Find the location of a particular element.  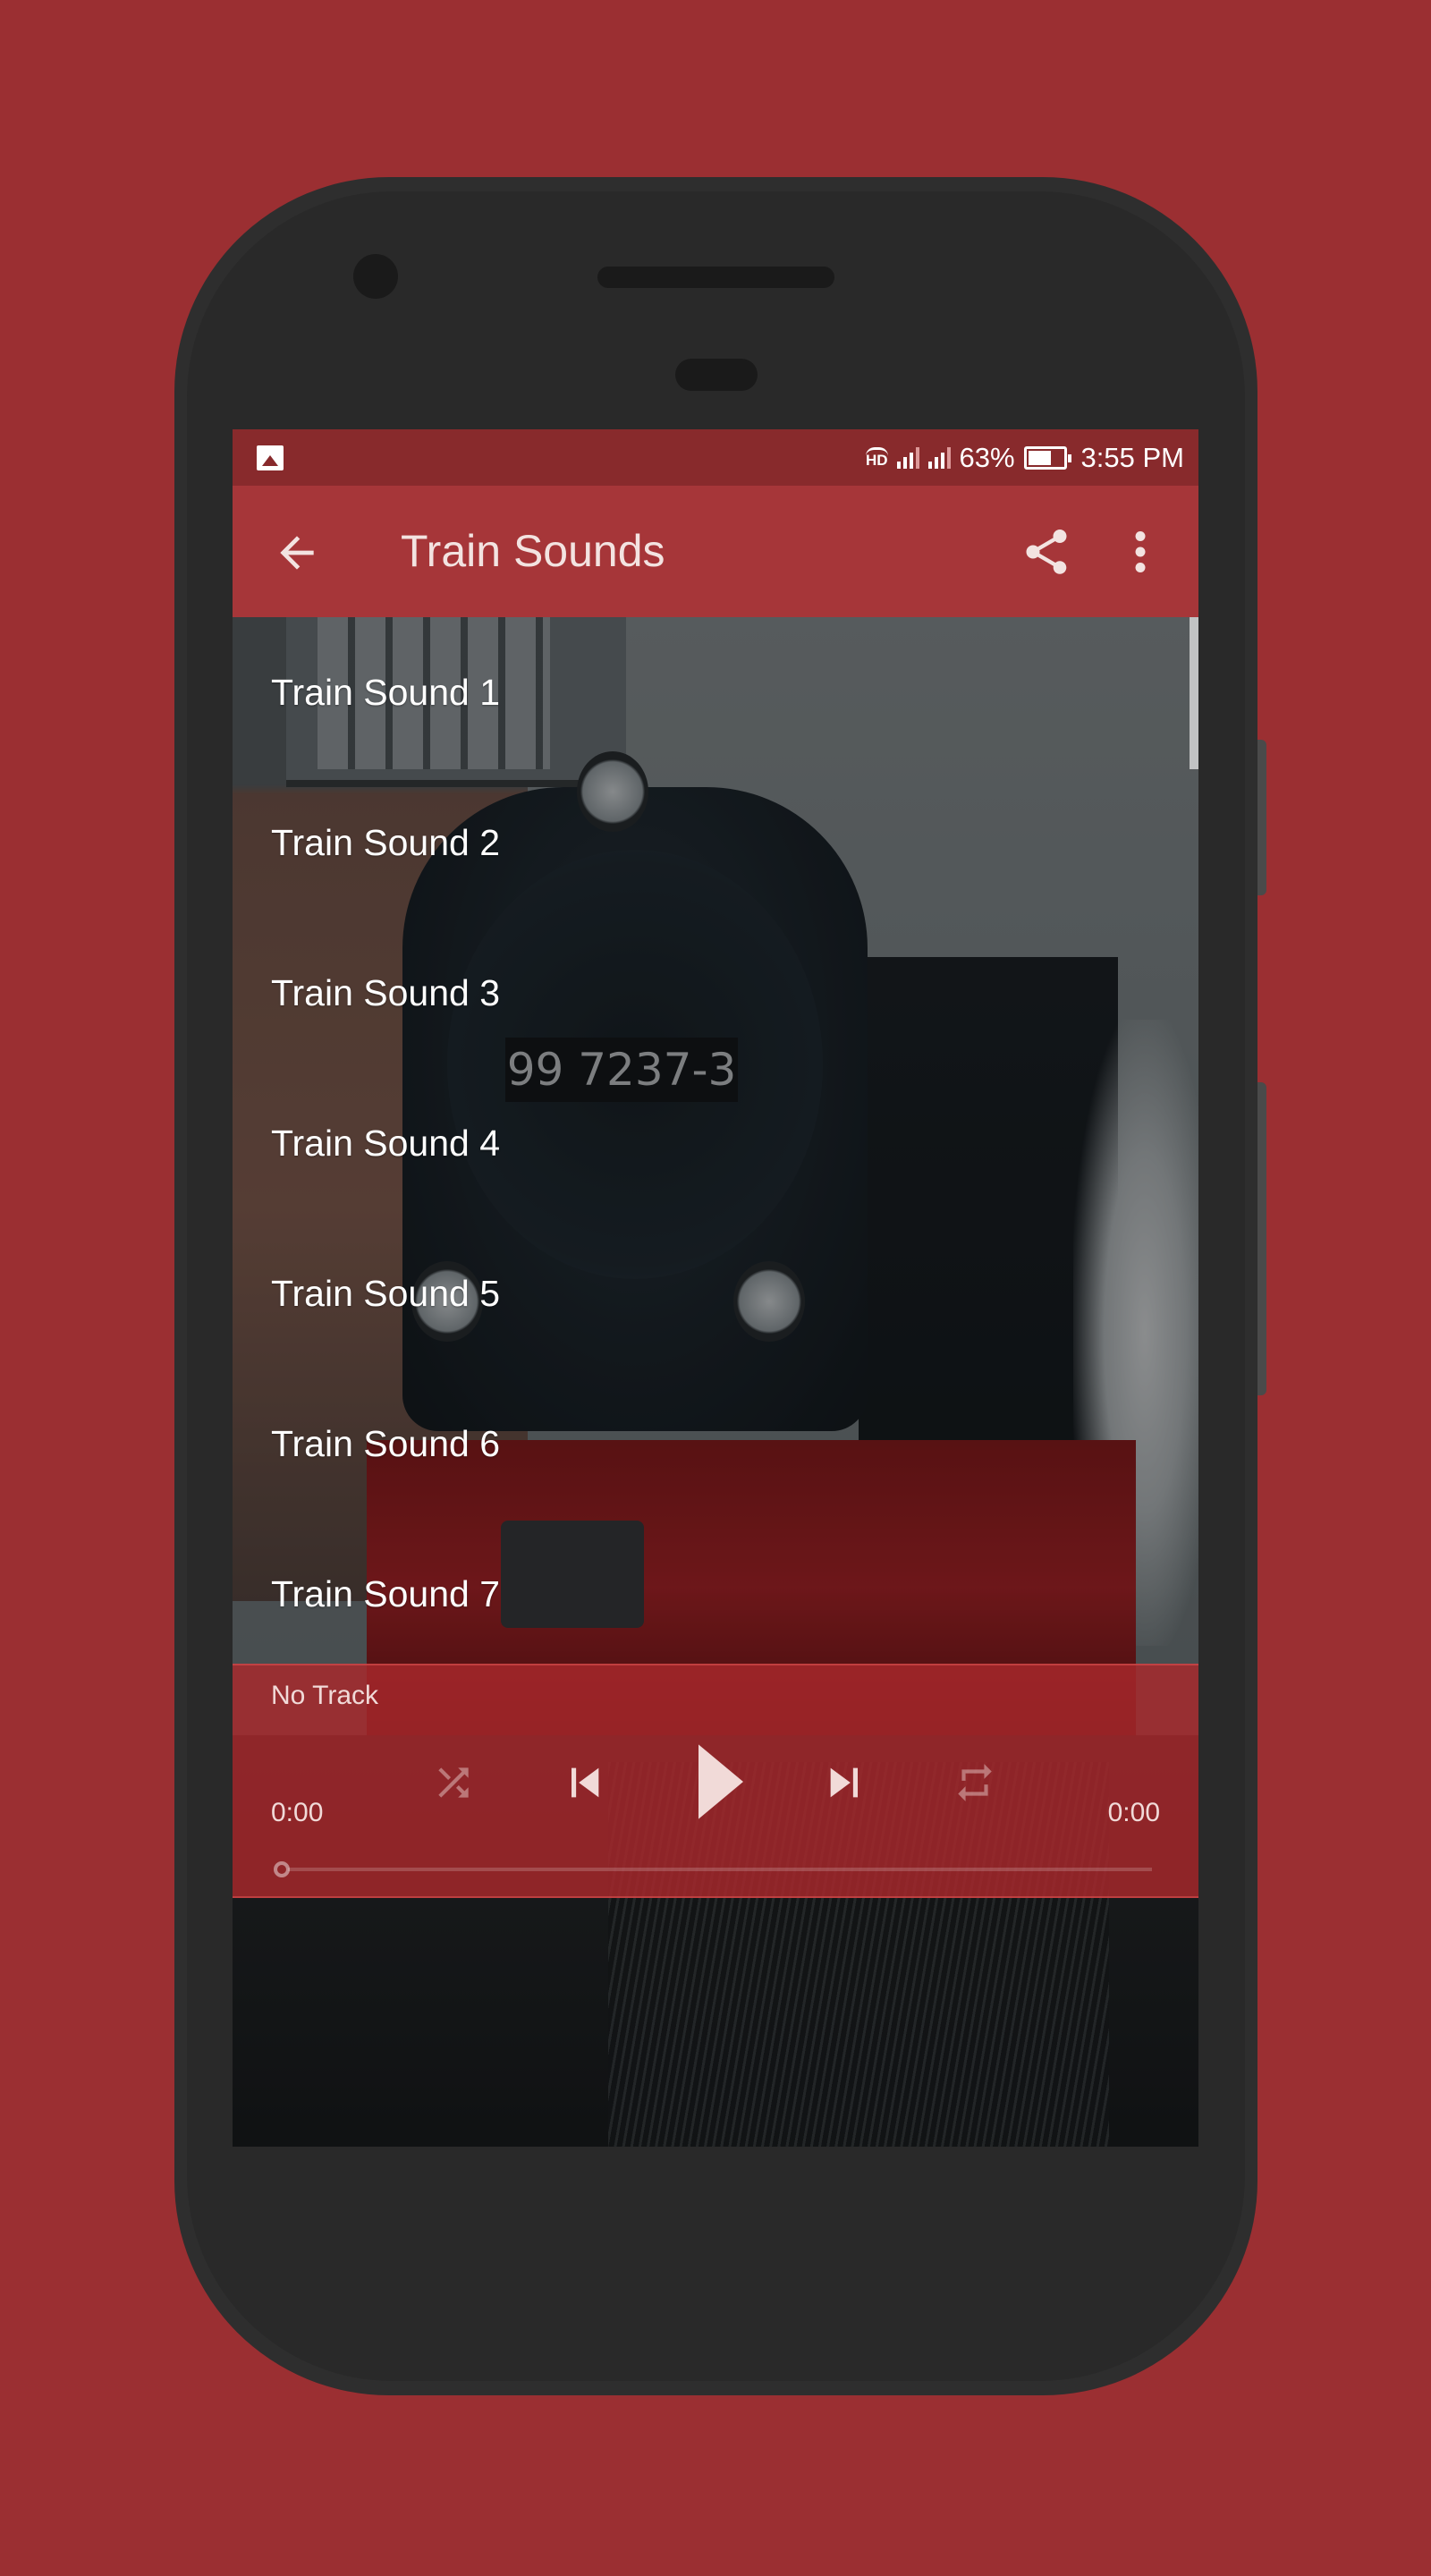

battery-icon is located at coordinates (1047, 457).